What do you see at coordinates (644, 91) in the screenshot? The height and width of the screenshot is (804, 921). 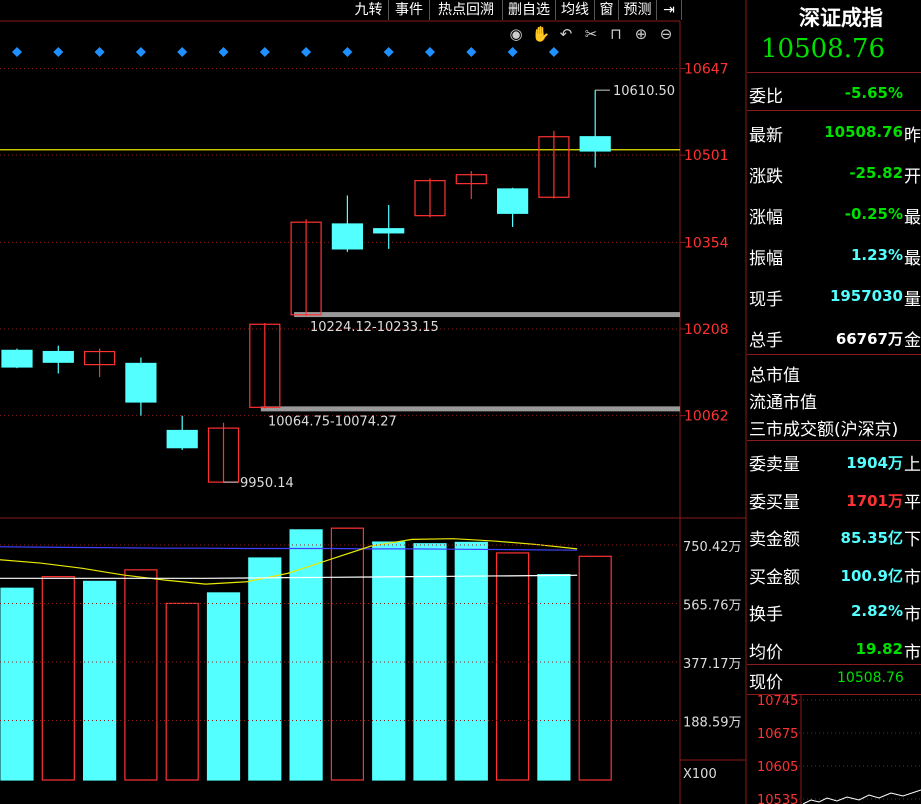 I see `high-annotation: 10610.50` at bounding box center [644, 91].